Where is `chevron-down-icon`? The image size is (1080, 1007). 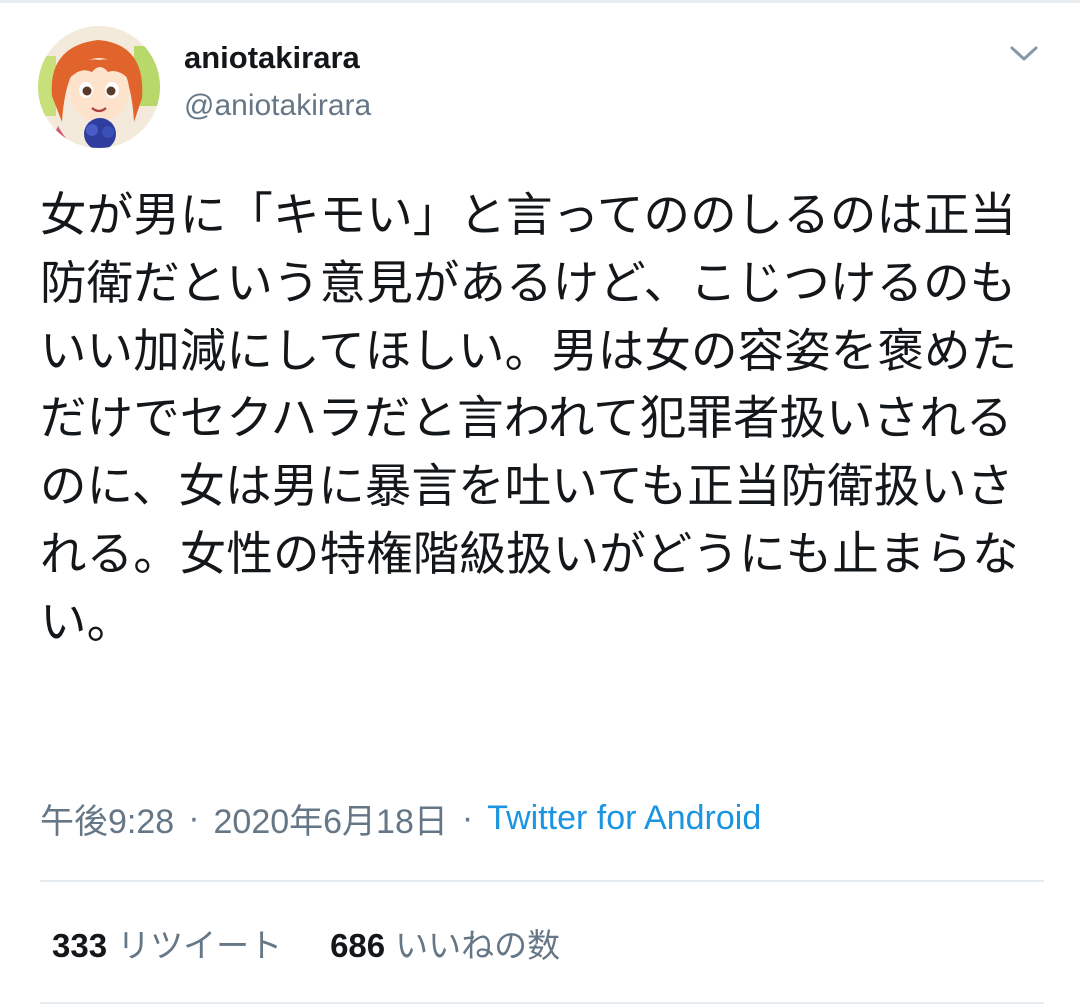
chevron-down-icon is located at coordinates (1024, 53).